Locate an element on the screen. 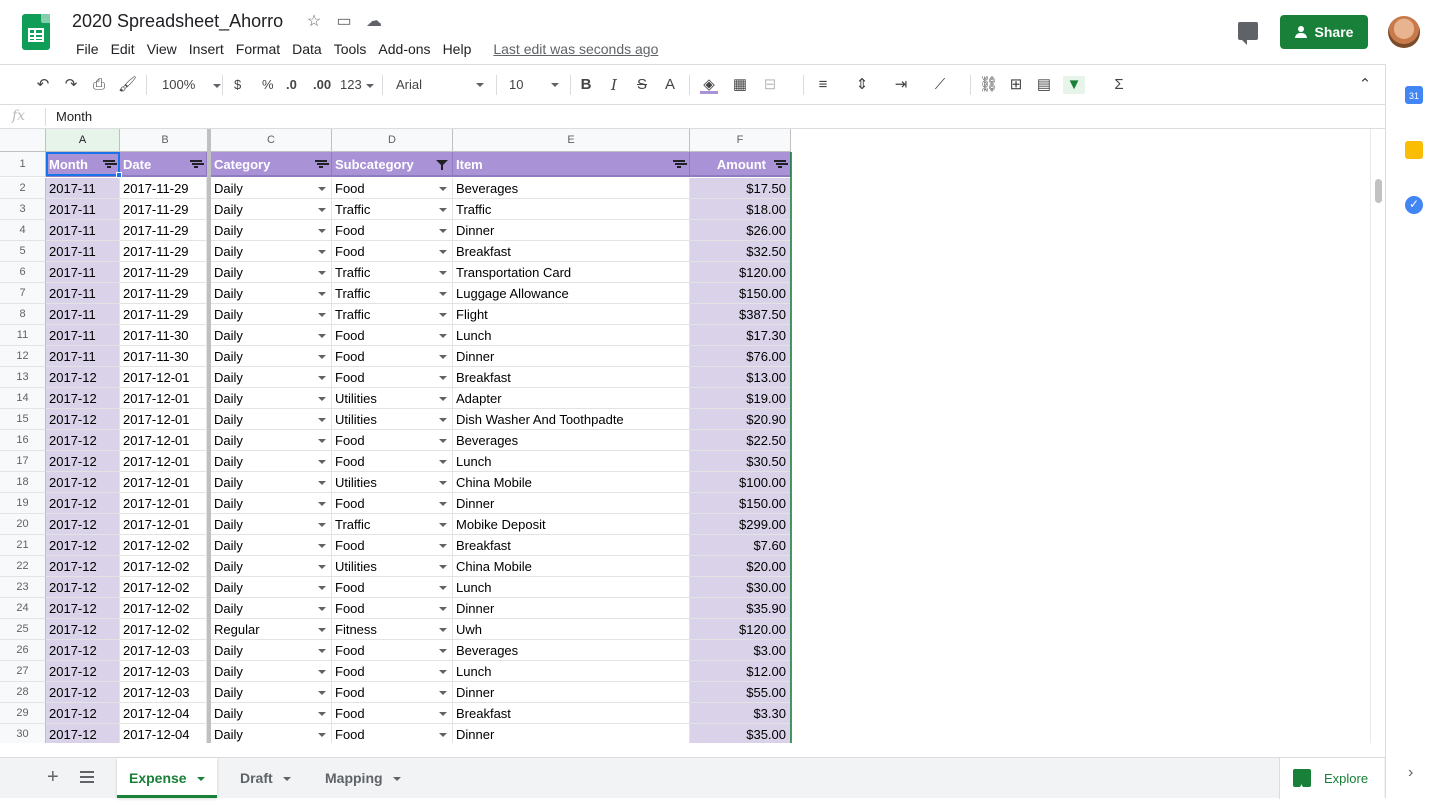 The image size is (1440, 809). table-cell: $150.00 is located at coordinates (740, 503).